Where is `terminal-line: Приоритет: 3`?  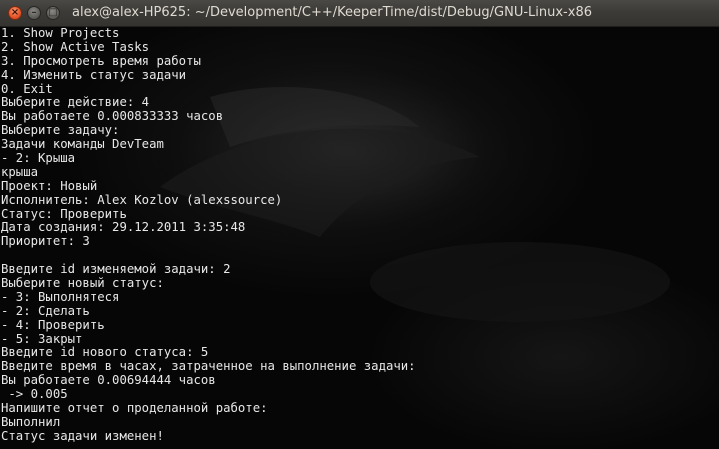
terminal-line: Приоритет: 3 is located at coordinates (45, 241).